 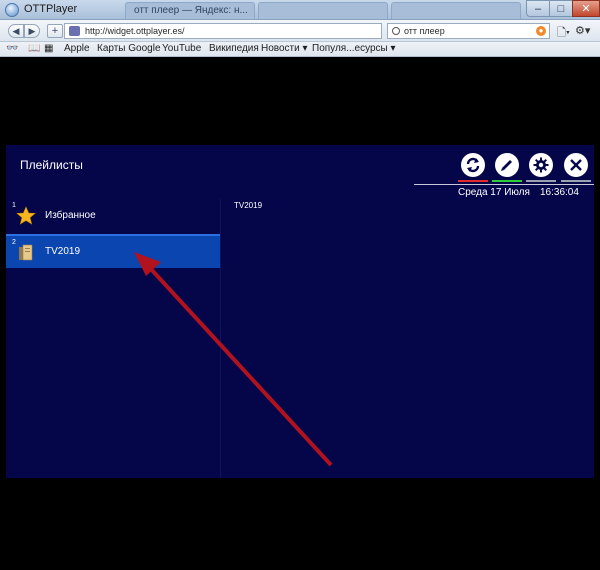 I want to click on reading-list-icon: 👓, so click(x=12, y=48).